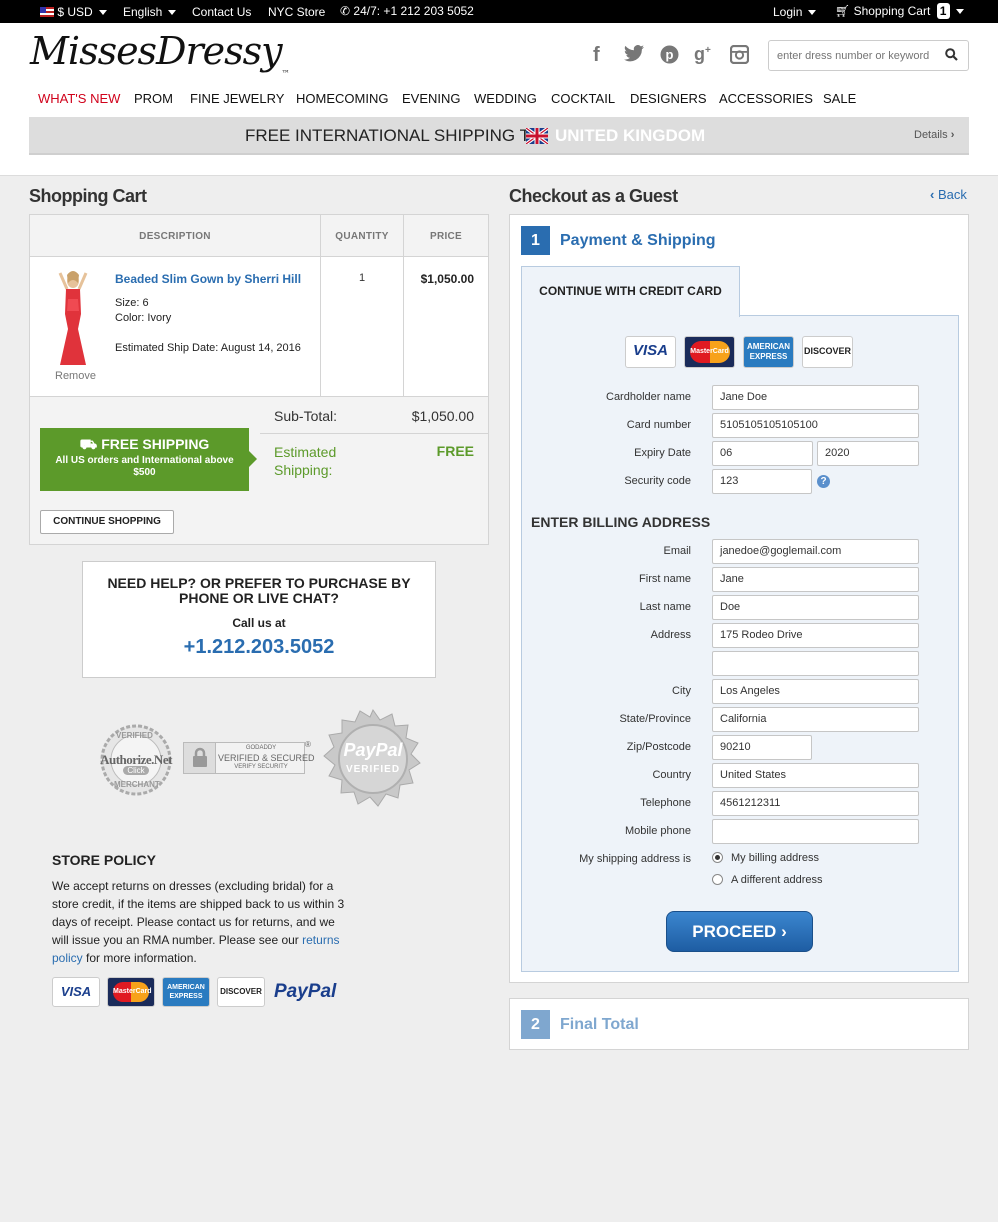 The image size is (998, 1222). What do you see at coordinates (739, 1024) in the screenshot?
I see `step-final-total: 2 Final Total` at bounding box center [739, 1024].